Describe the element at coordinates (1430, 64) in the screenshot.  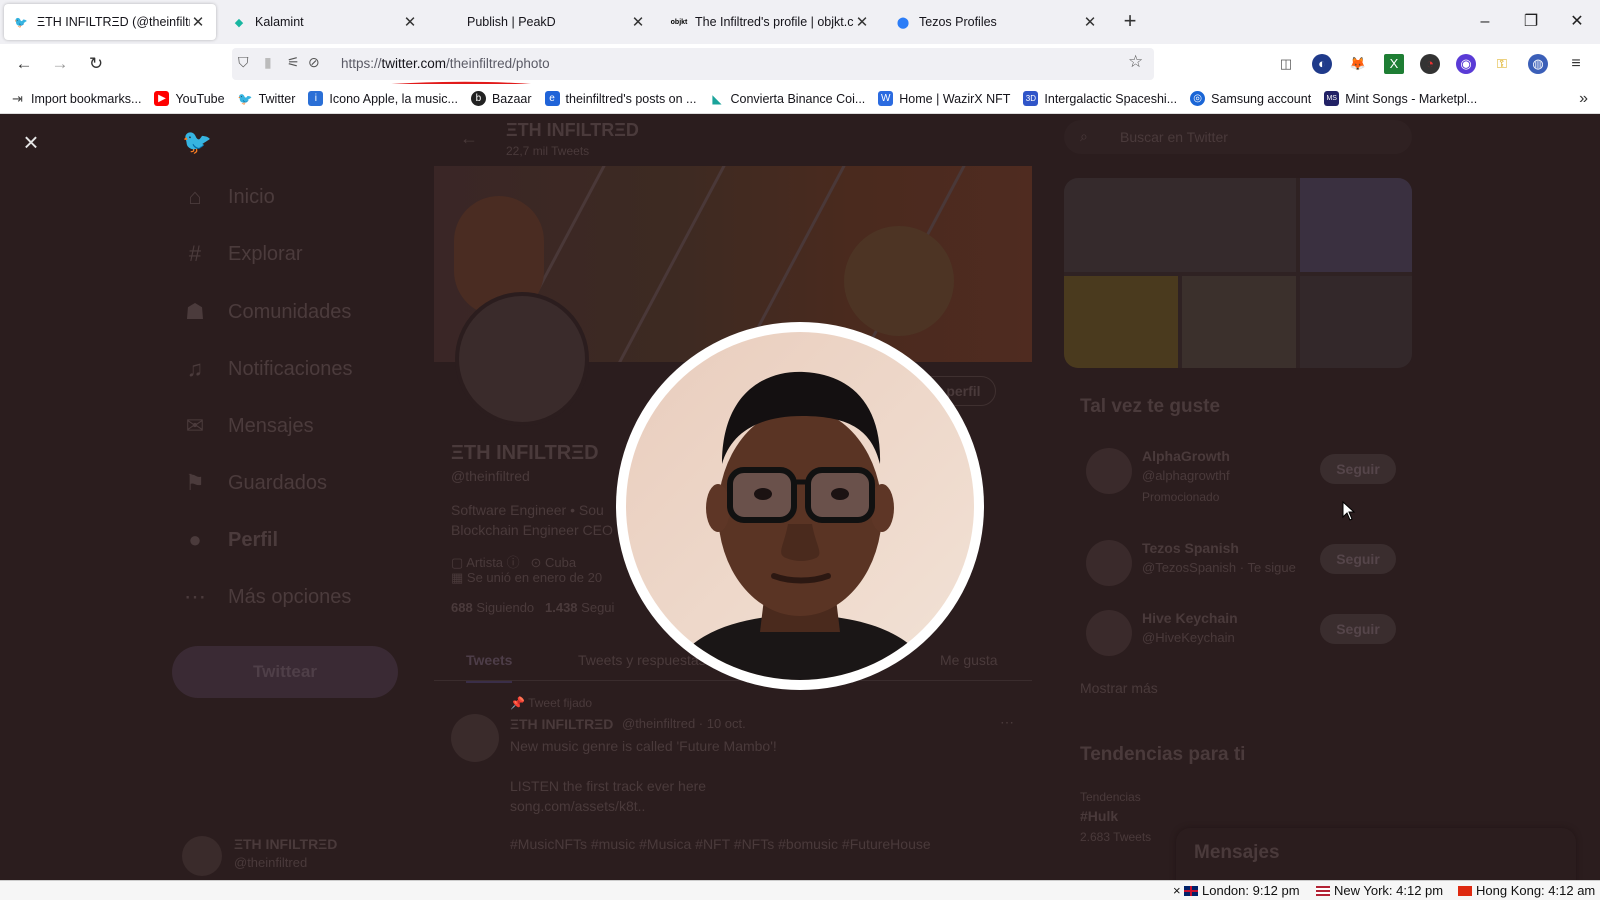
I see `extension-icon: ◔` at that location.